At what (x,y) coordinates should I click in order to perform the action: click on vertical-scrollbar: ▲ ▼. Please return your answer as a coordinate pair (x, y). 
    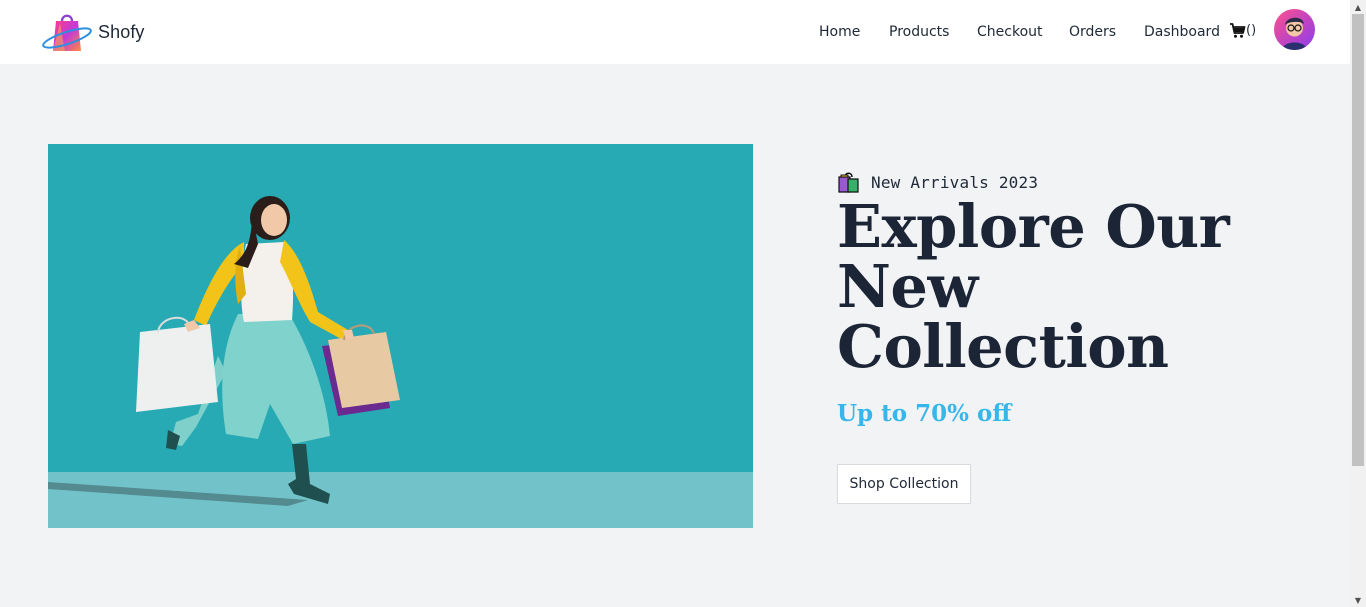
    Looking at the image, I should click on (1358, 303).